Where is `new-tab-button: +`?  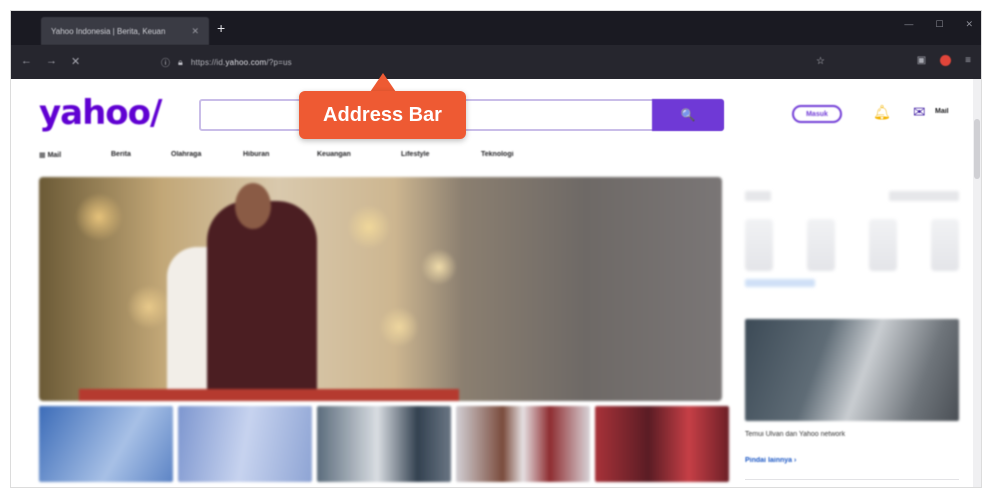
new-tab-button: + is located at coordinates (221, 28).